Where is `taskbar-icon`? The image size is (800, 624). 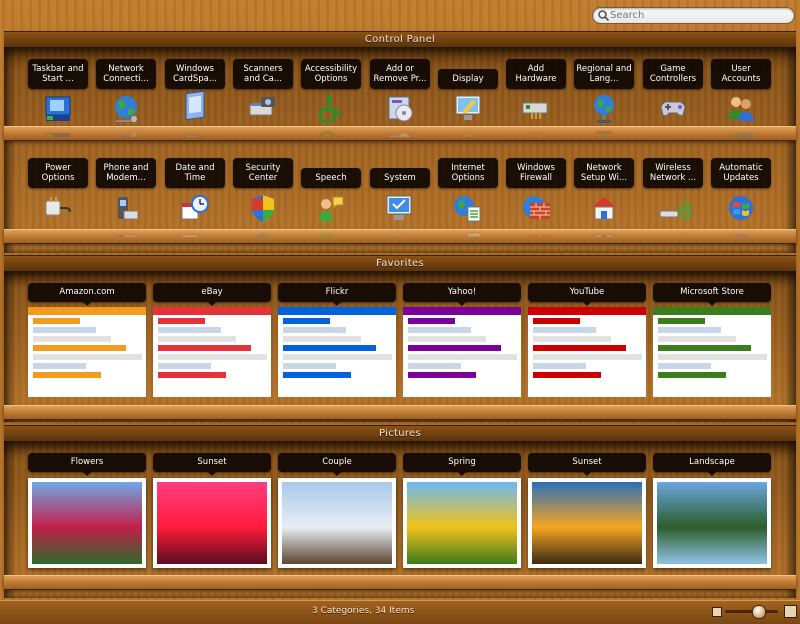 taskbar-icon is located at coordinates (58, 109).